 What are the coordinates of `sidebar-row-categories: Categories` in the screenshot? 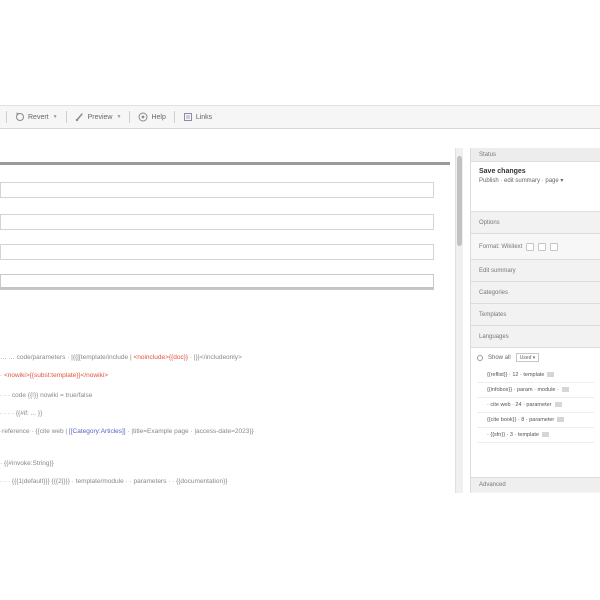 It's located at (535, 293).